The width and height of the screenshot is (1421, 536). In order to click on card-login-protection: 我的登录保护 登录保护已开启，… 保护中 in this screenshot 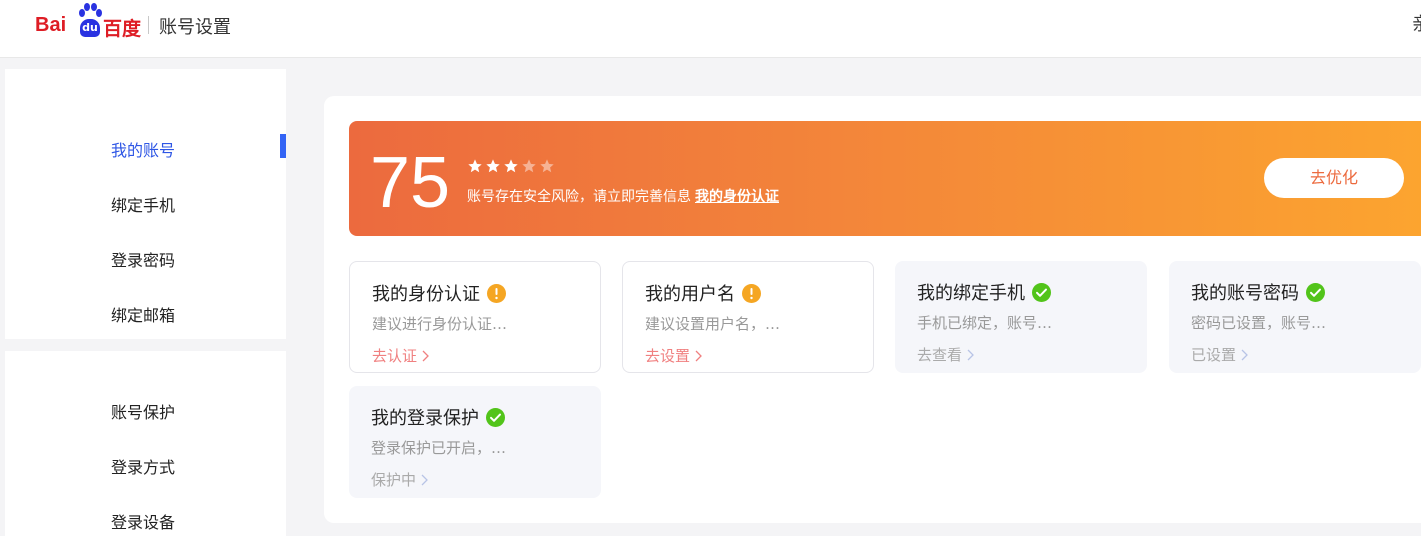, I will do `click(475, 442)`.